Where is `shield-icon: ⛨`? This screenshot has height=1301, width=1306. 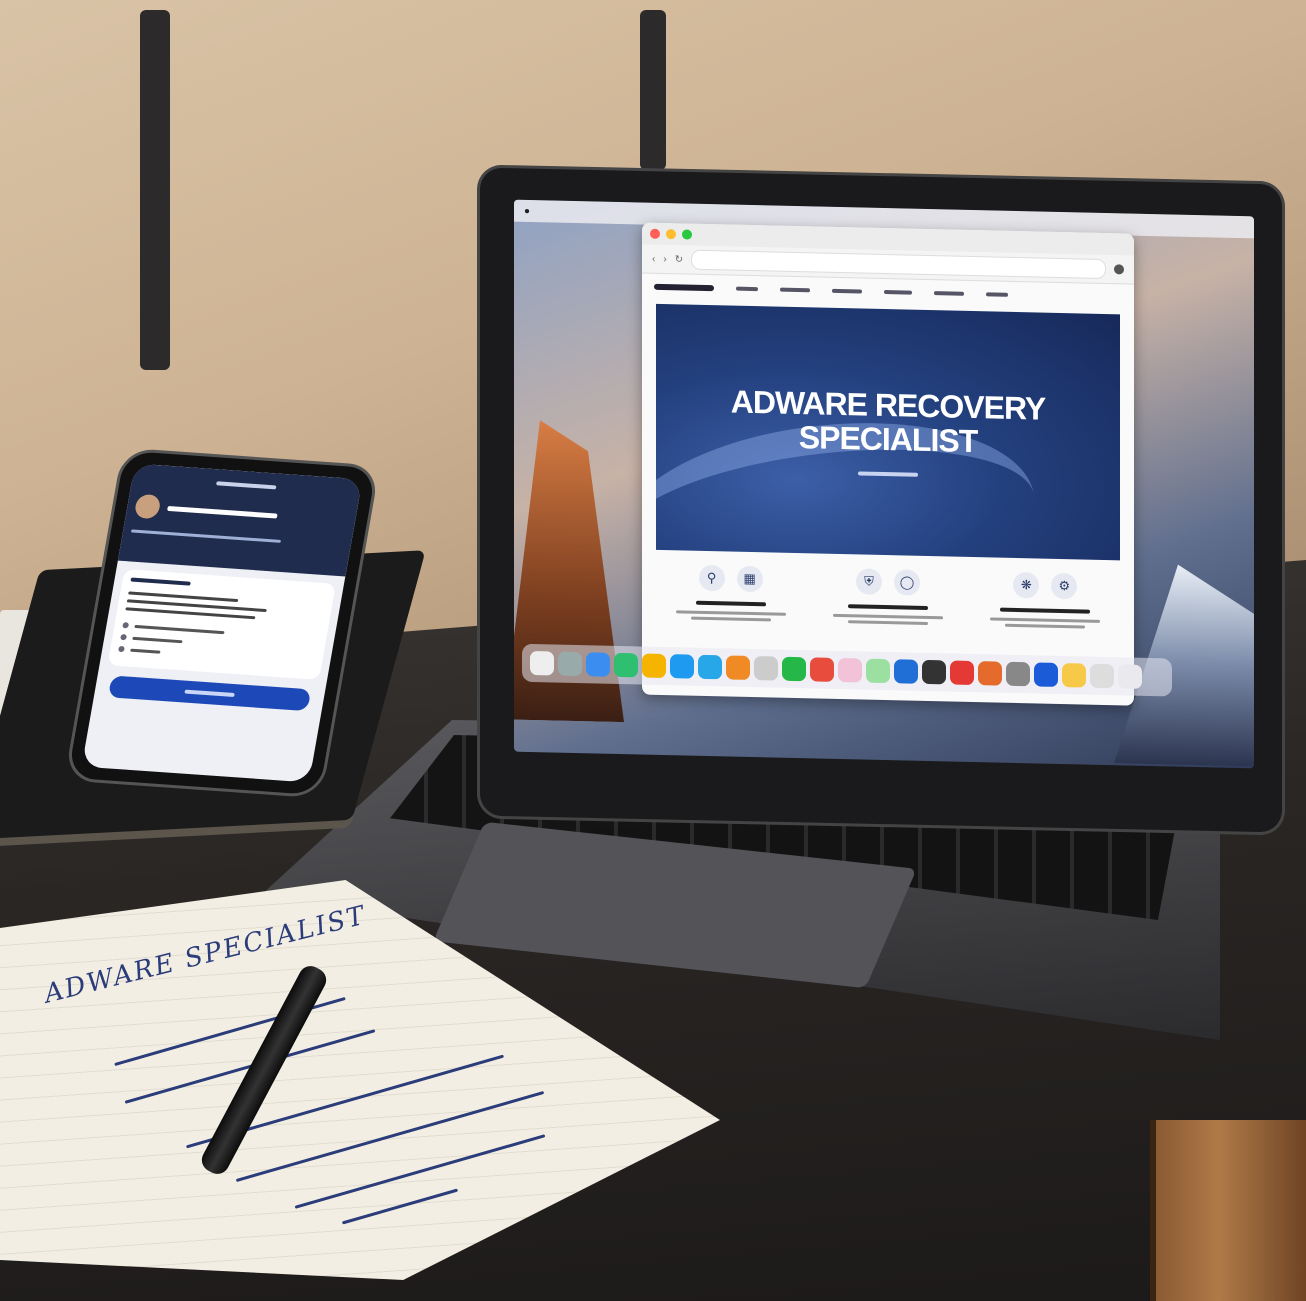 shield-icon: ⛨ is located at coordinates (868, 581).